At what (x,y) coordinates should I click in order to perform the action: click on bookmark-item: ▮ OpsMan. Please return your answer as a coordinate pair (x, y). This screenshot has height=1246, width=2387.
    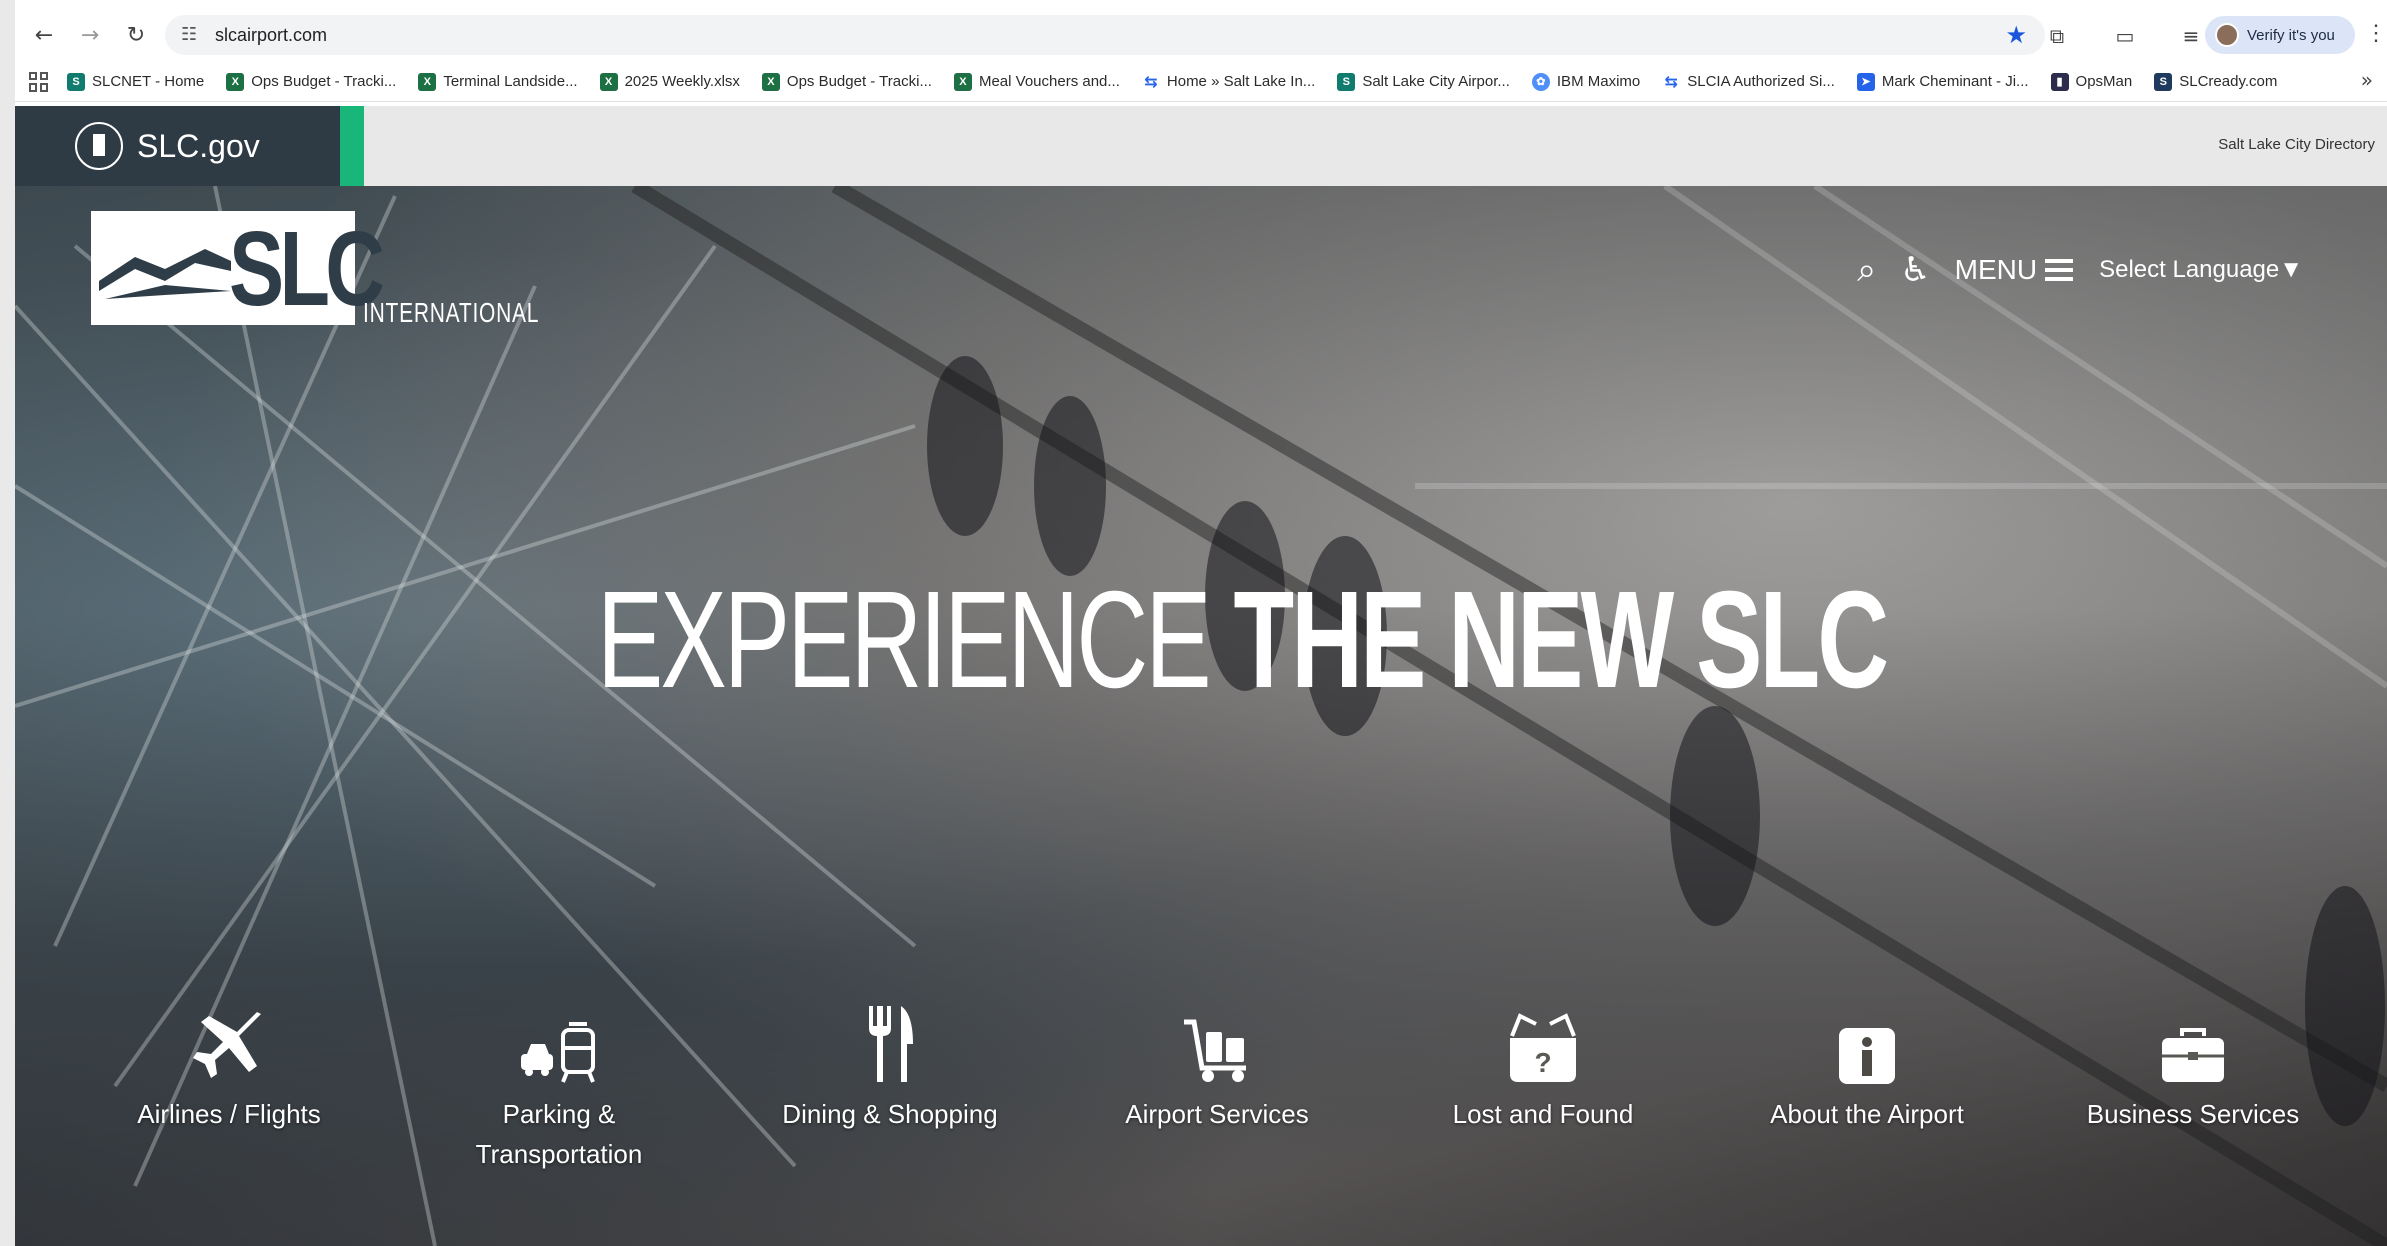
    Looking at the image, I should click on (2091, 81).